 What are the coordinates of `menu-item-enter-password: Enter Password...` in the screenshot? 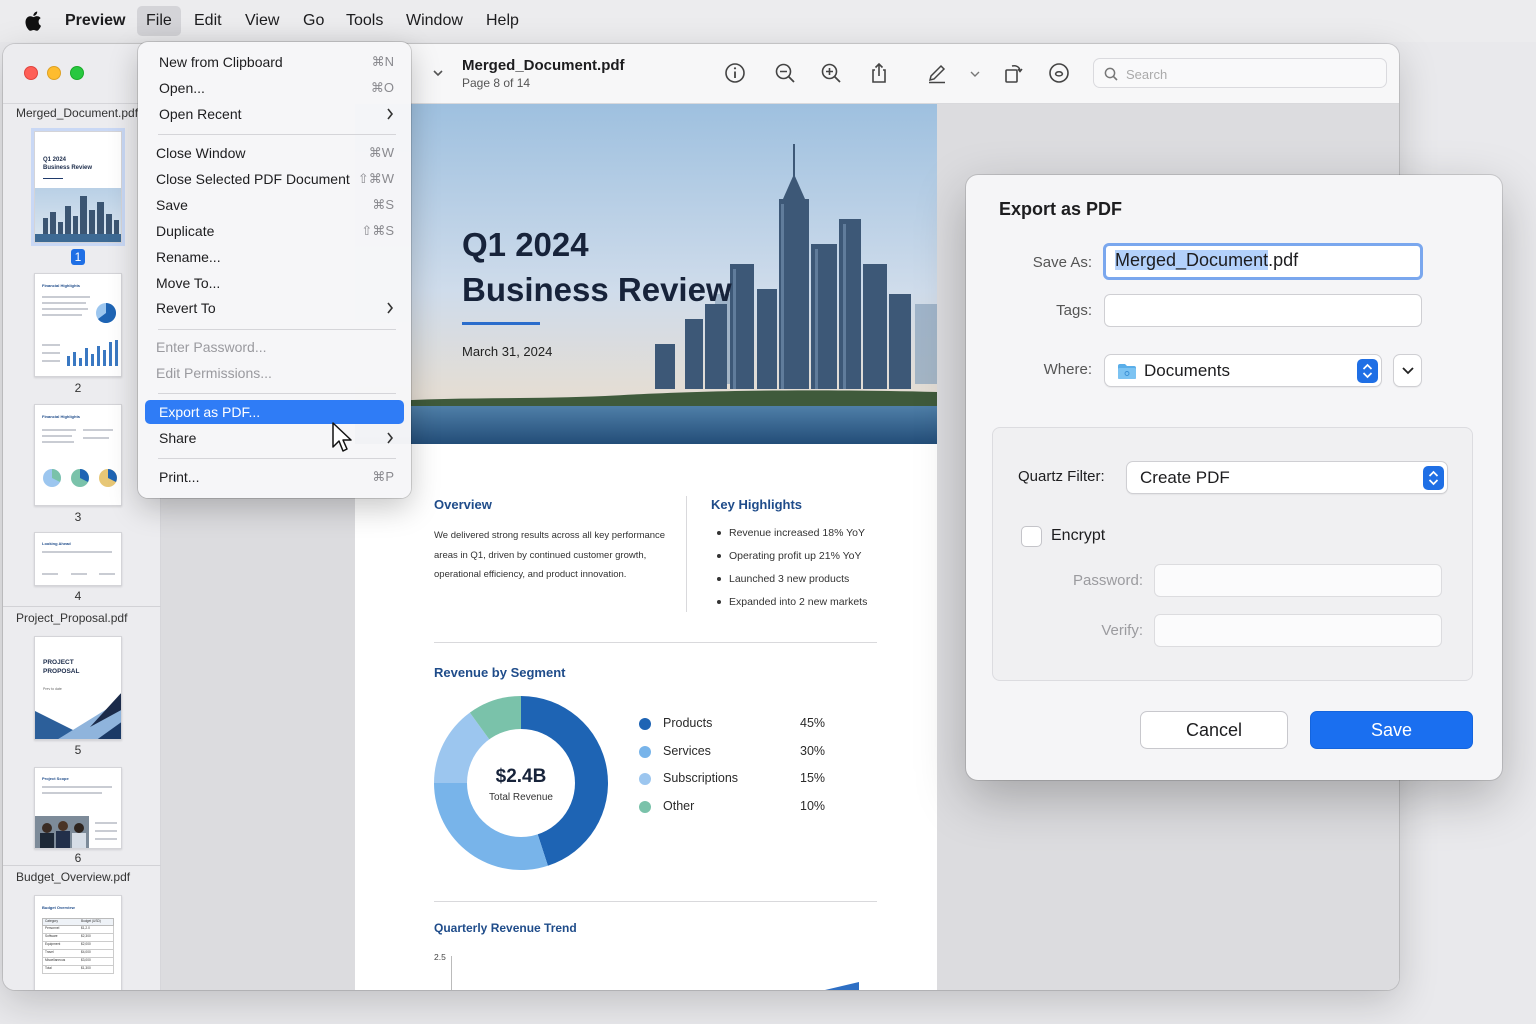 It's located at (274, 347).